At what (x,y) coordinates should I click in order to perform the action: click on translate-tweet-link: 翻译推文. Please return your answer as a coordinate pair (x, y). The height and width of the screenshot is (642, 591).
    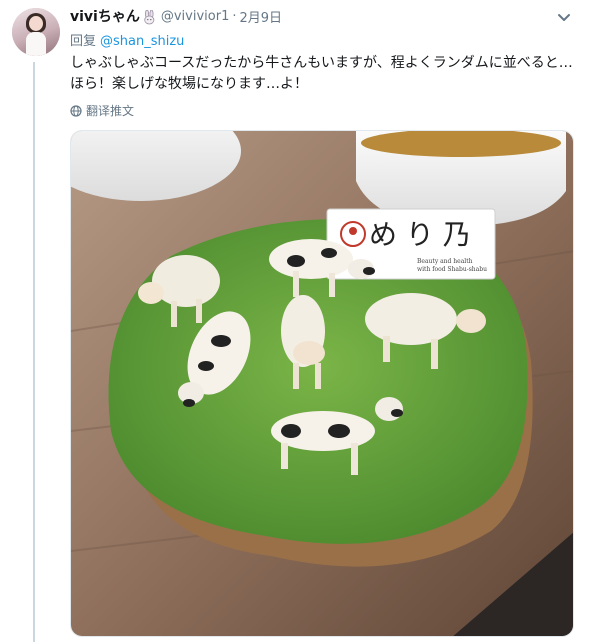
    Looking at the image, I should click on (102, 110).